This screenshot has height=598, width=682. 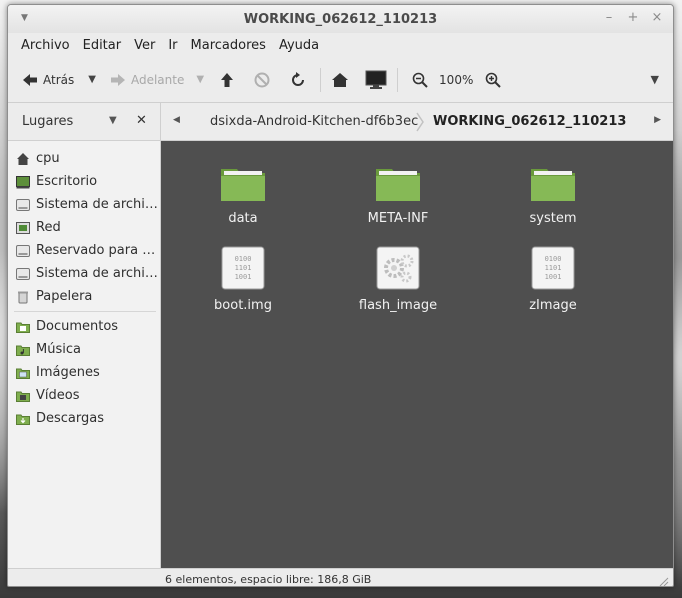 I want to click on minimize-icon: –, so click(x=609, y=18).